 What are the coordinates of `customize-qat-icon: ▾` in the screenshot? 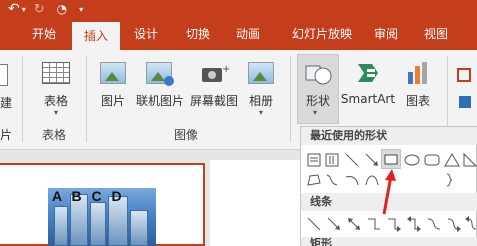 It's located at (81, 9).